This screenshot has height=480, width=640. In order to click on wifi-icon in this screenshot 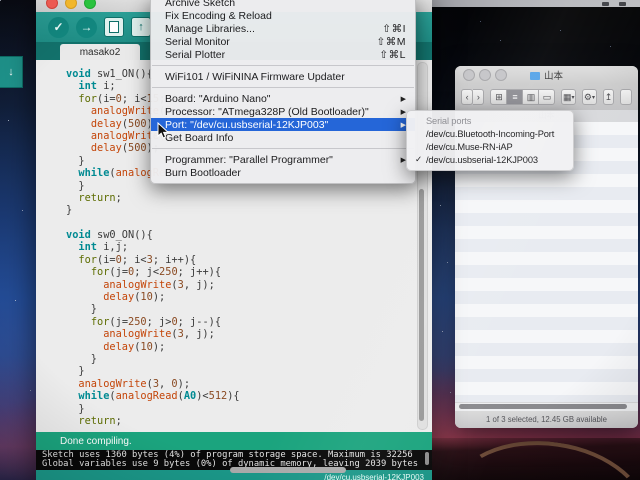, I will do `click(605, 3)`.